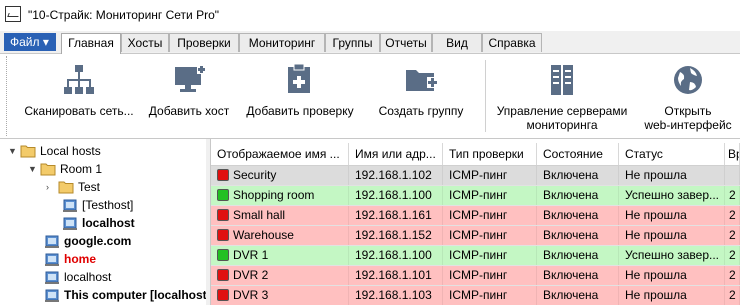 This screenshot has height=305, width=740. I want to click on tree-item-testhost: [Testhost], so click(97, 205).